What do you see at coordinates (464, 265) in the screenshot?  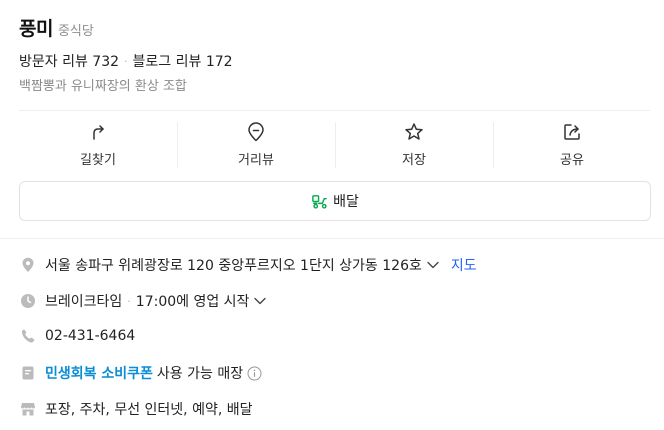 I see `map-link: 지도` at bounding box center [464, 265].